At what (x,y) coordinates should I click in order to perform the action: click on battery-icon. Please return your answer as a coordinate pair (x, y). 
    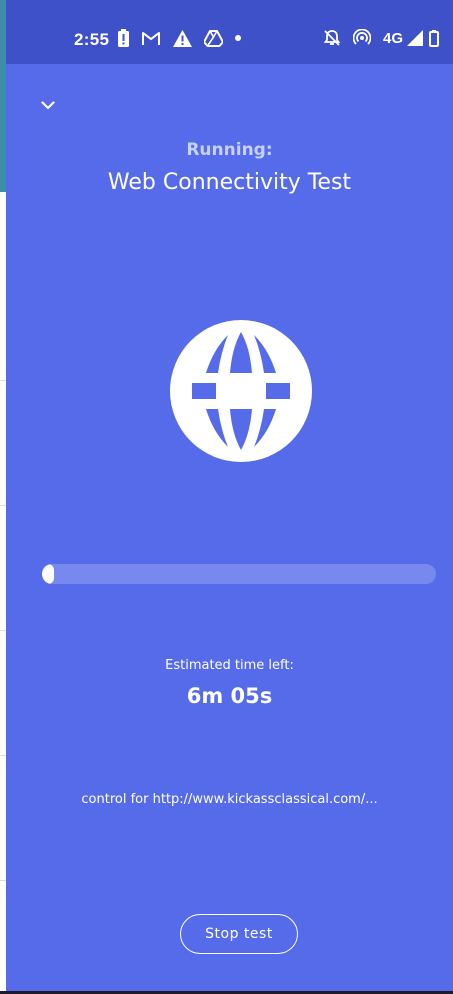
    Looking at the image, I should click on (434, 38).